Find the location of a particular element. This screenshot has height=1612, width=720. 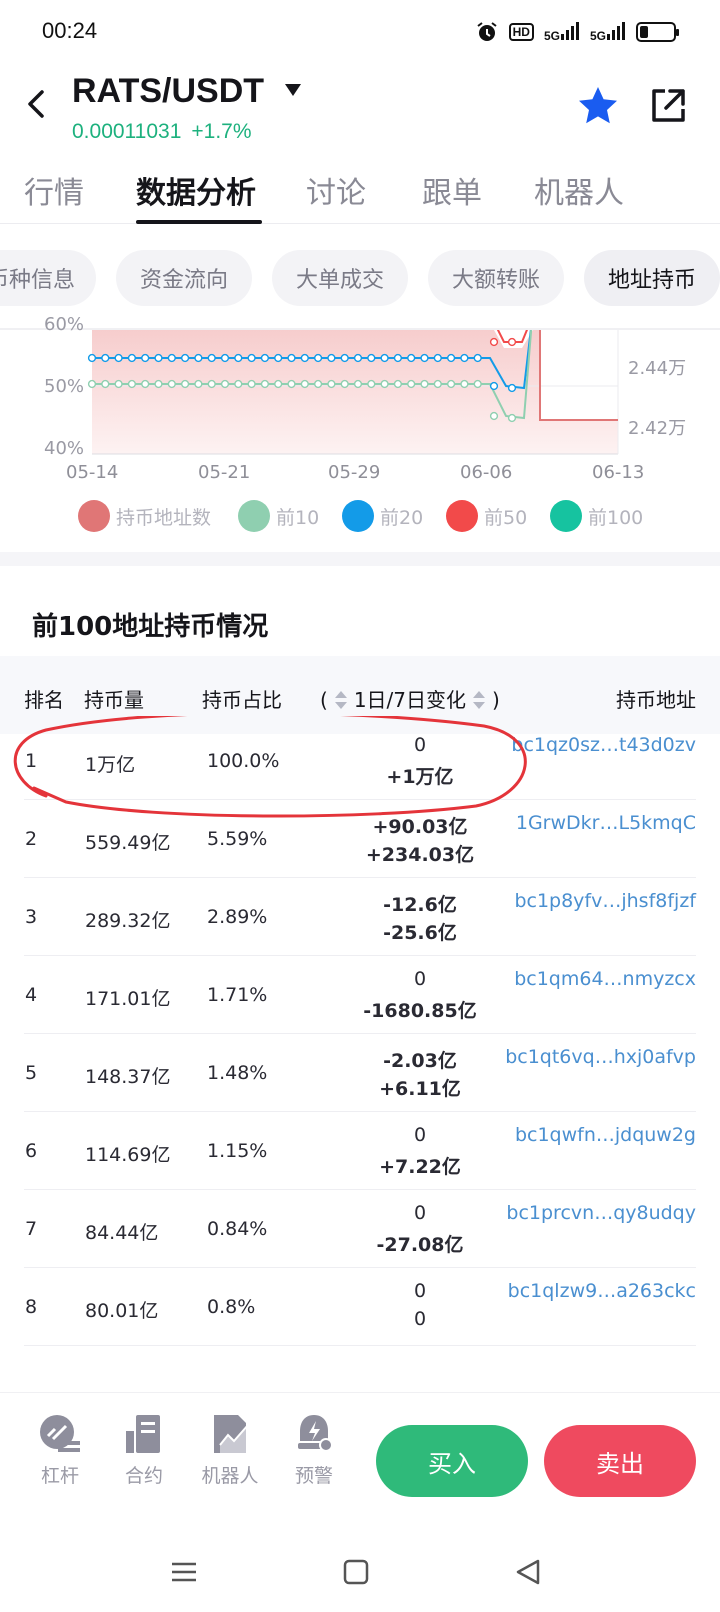

row-change-7d: +1万亿 is located at coordinates (420, 777).